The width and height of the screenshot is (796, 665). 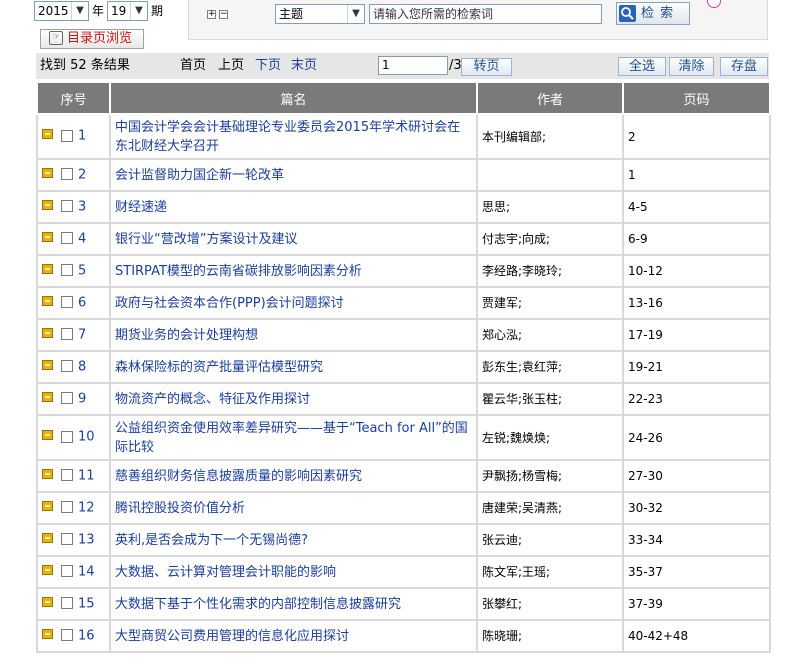 What do you see at coordinates (180, 508) in the screenshot?
I see `article-title-link: 腾讯控股投资价值分析` at bounding box center [180, 508].